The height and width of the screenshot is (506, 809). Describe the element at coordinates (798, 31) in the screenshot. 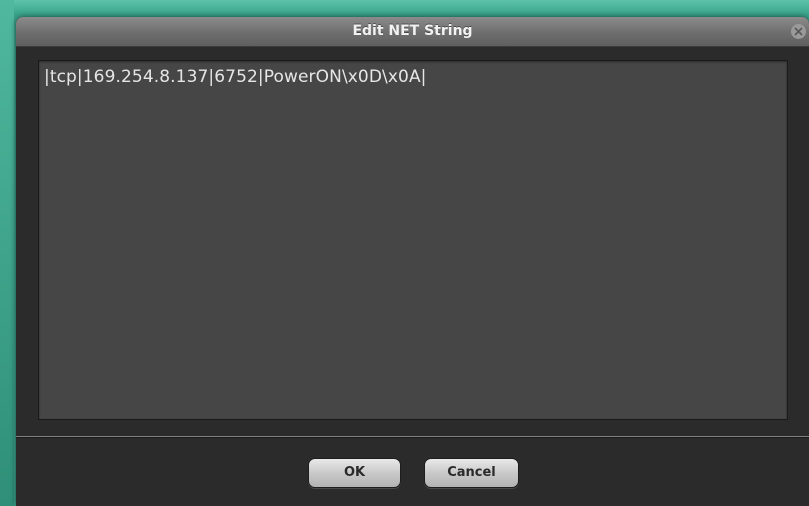

I see `close-icon` at that location.